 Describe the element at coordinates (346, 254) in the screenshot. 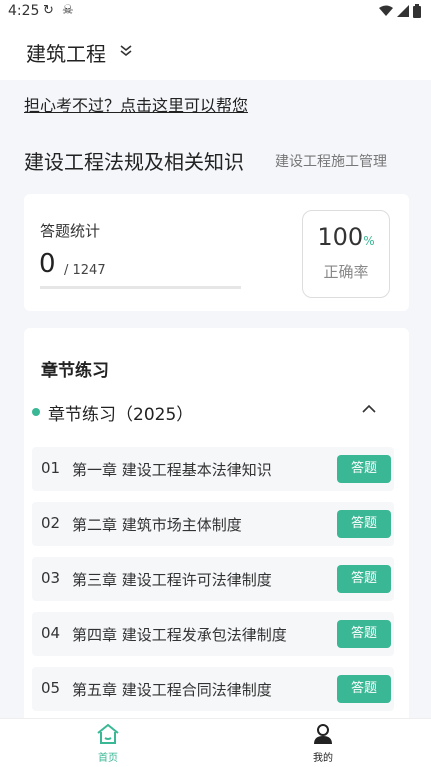

I see `accuracy-box: 100% 正确率` at that location.